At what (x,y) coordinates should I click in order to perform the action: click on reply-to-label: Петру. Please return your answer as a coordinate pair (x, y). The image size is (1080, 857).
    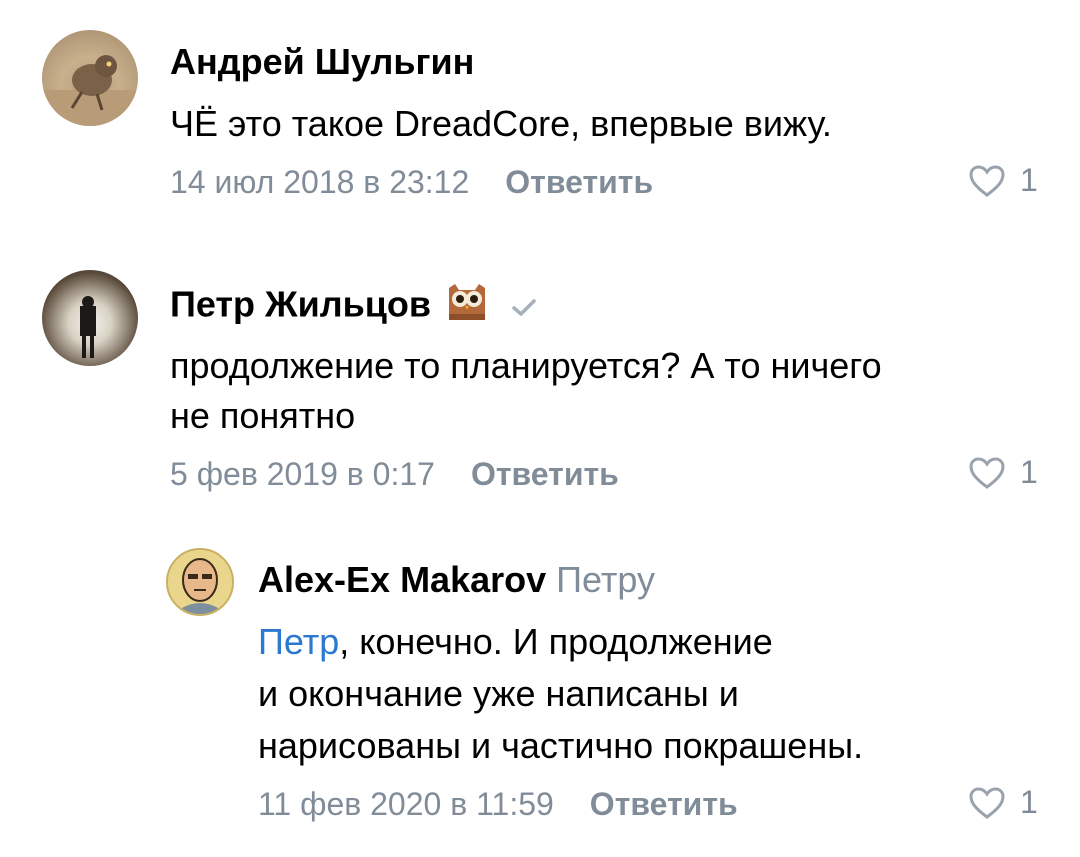
    Looking at the image, I should click on (605, 579).